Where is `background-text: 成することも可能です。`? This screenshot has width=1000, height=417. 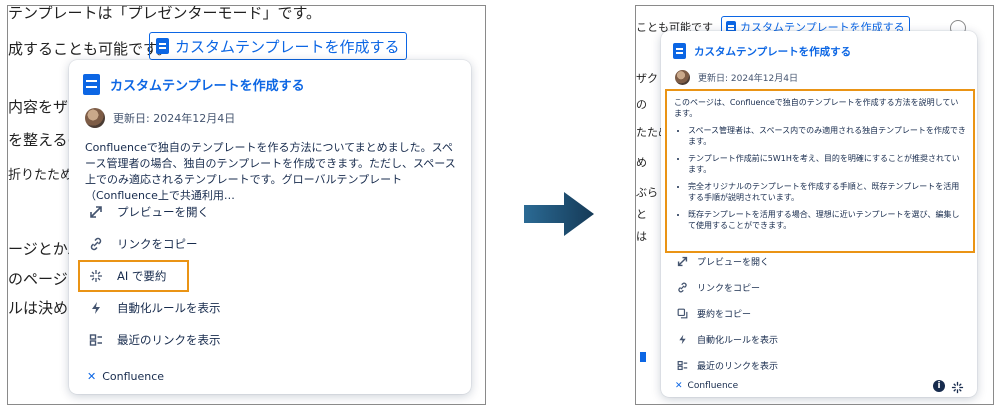
background-text: 成することも可能です。 is located at coordinates (90, 49).